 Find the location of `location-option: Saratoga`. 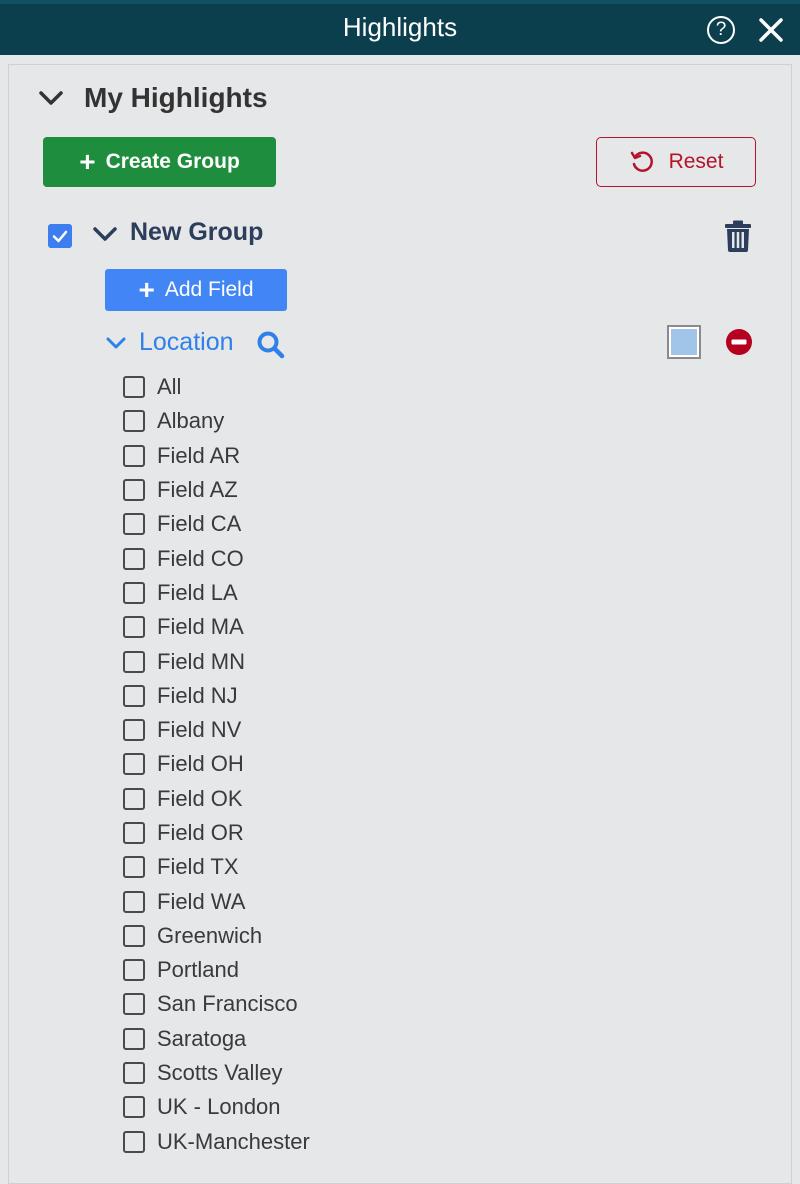

location-option: Saratoga is located at coordinates (216, 1039).